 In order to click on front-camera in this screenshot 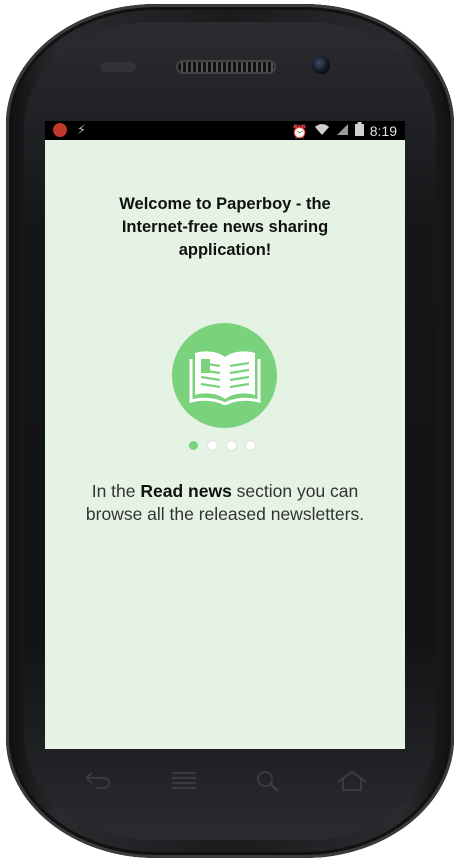, I will do `click(321, 65)`.